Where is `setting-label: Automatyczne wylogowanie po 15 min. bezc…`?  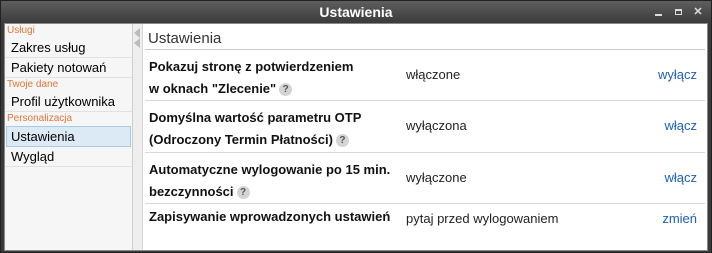
setting-label: Automatyczne wylogowanie po 15 min. bezc… is located at coordinates (274, 181).